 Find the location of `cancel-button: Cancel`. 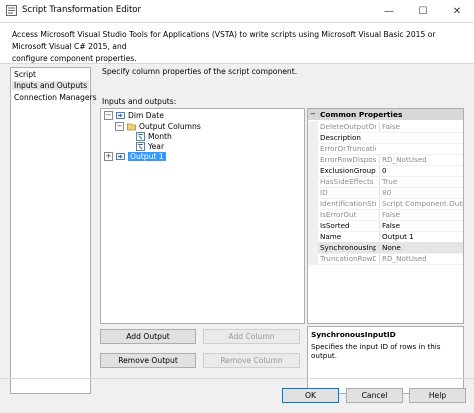

cancel-button: Cancel is located at coordinates (374, 395).